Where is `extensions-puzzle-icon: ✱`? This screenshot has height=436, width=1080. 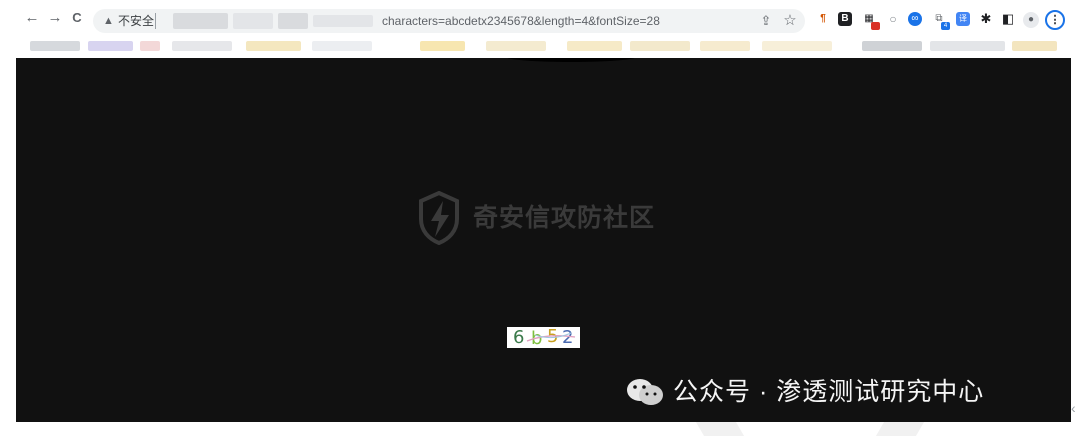
extensions-puzzle-icon: ✱ is located at coordinates (986, 19).